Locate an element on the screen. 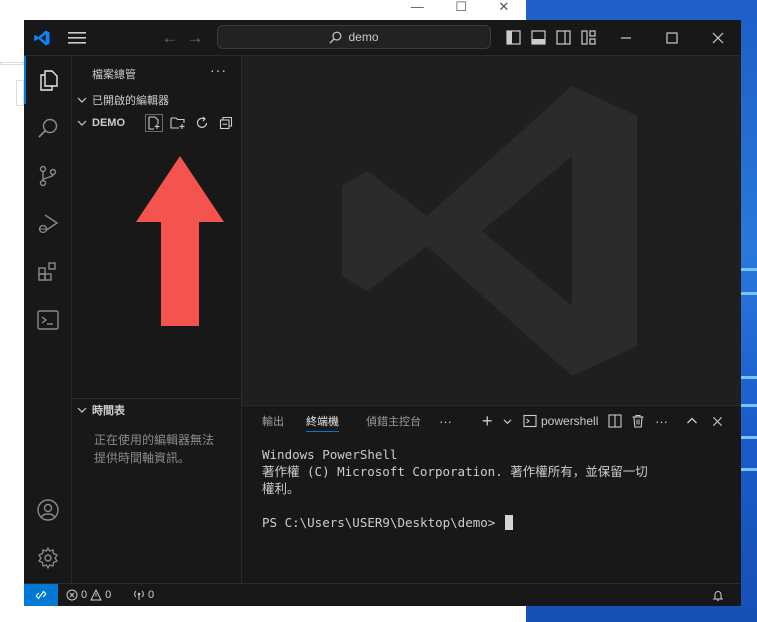  terminal-prompt-line: PS C:\Users\USER9\Desktop\demo> is located at coordinates (455, 522).